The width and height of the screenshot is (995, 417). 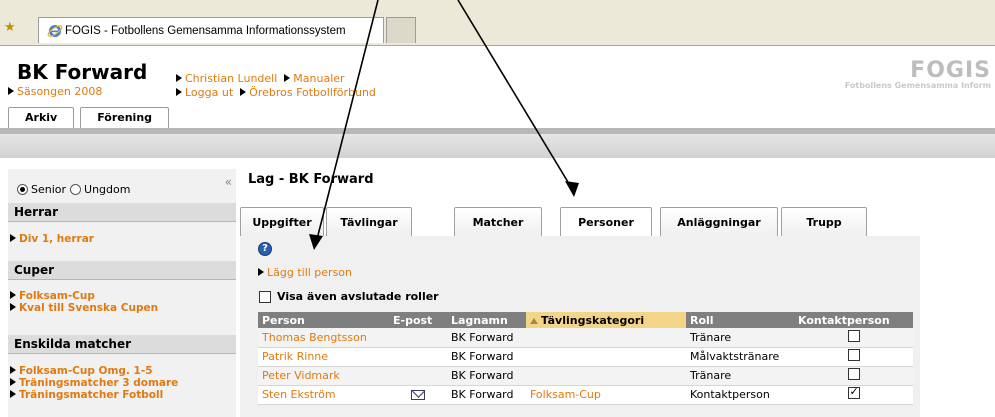 I want to click on logo-subtitle: Fotbollens Gemensamma Inform, so click(x=917, y=85).